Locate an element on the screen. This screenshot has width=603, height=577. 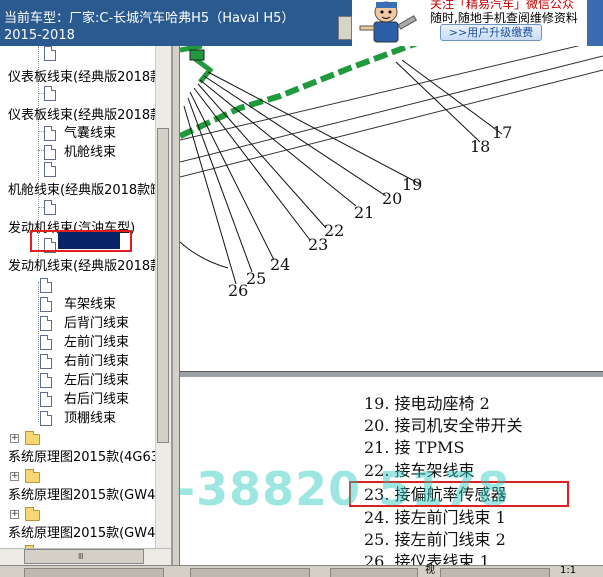
legend-item: 26. 接仪表线束 1 is located at coordinates (427, 558).